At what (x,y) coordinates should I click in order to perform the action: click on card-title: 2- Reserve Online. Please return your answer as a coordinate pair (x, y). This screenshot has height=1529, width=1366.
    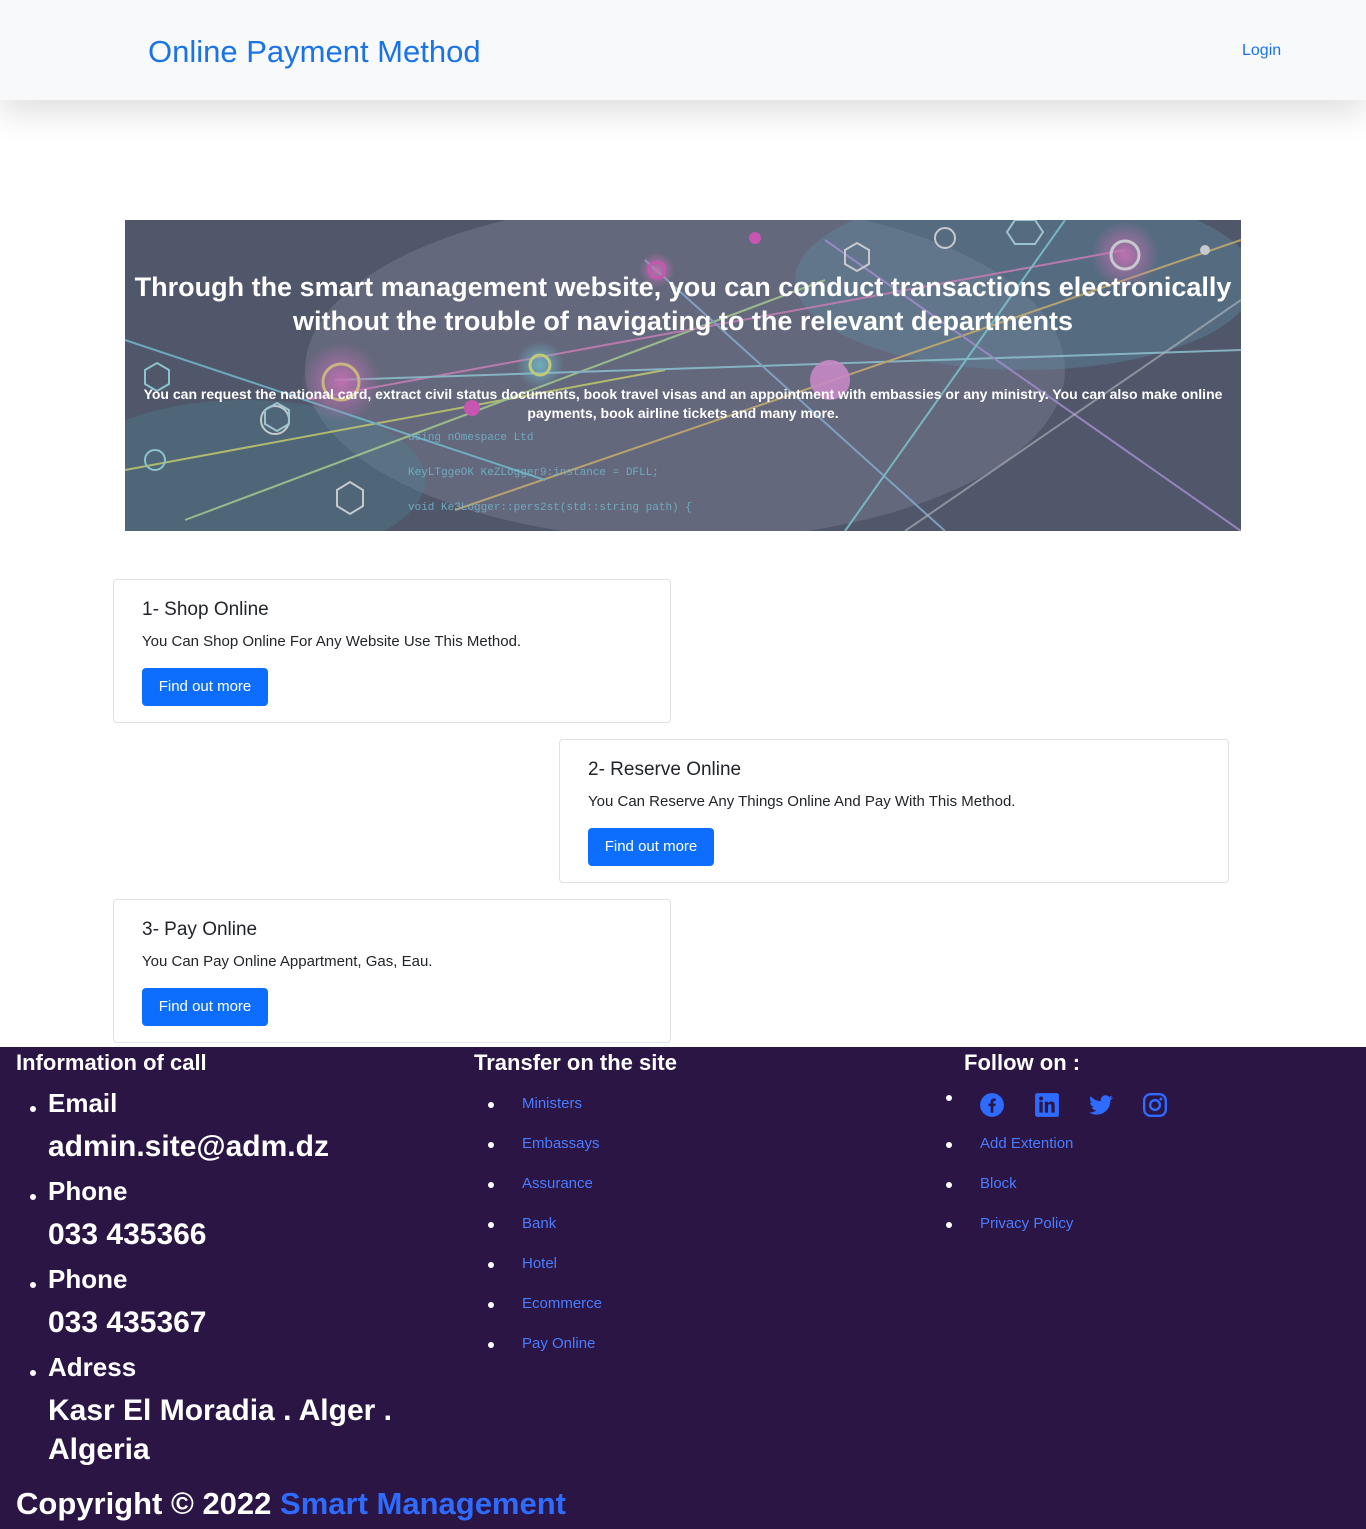
    Looking at the image, I should click on (665, 769).